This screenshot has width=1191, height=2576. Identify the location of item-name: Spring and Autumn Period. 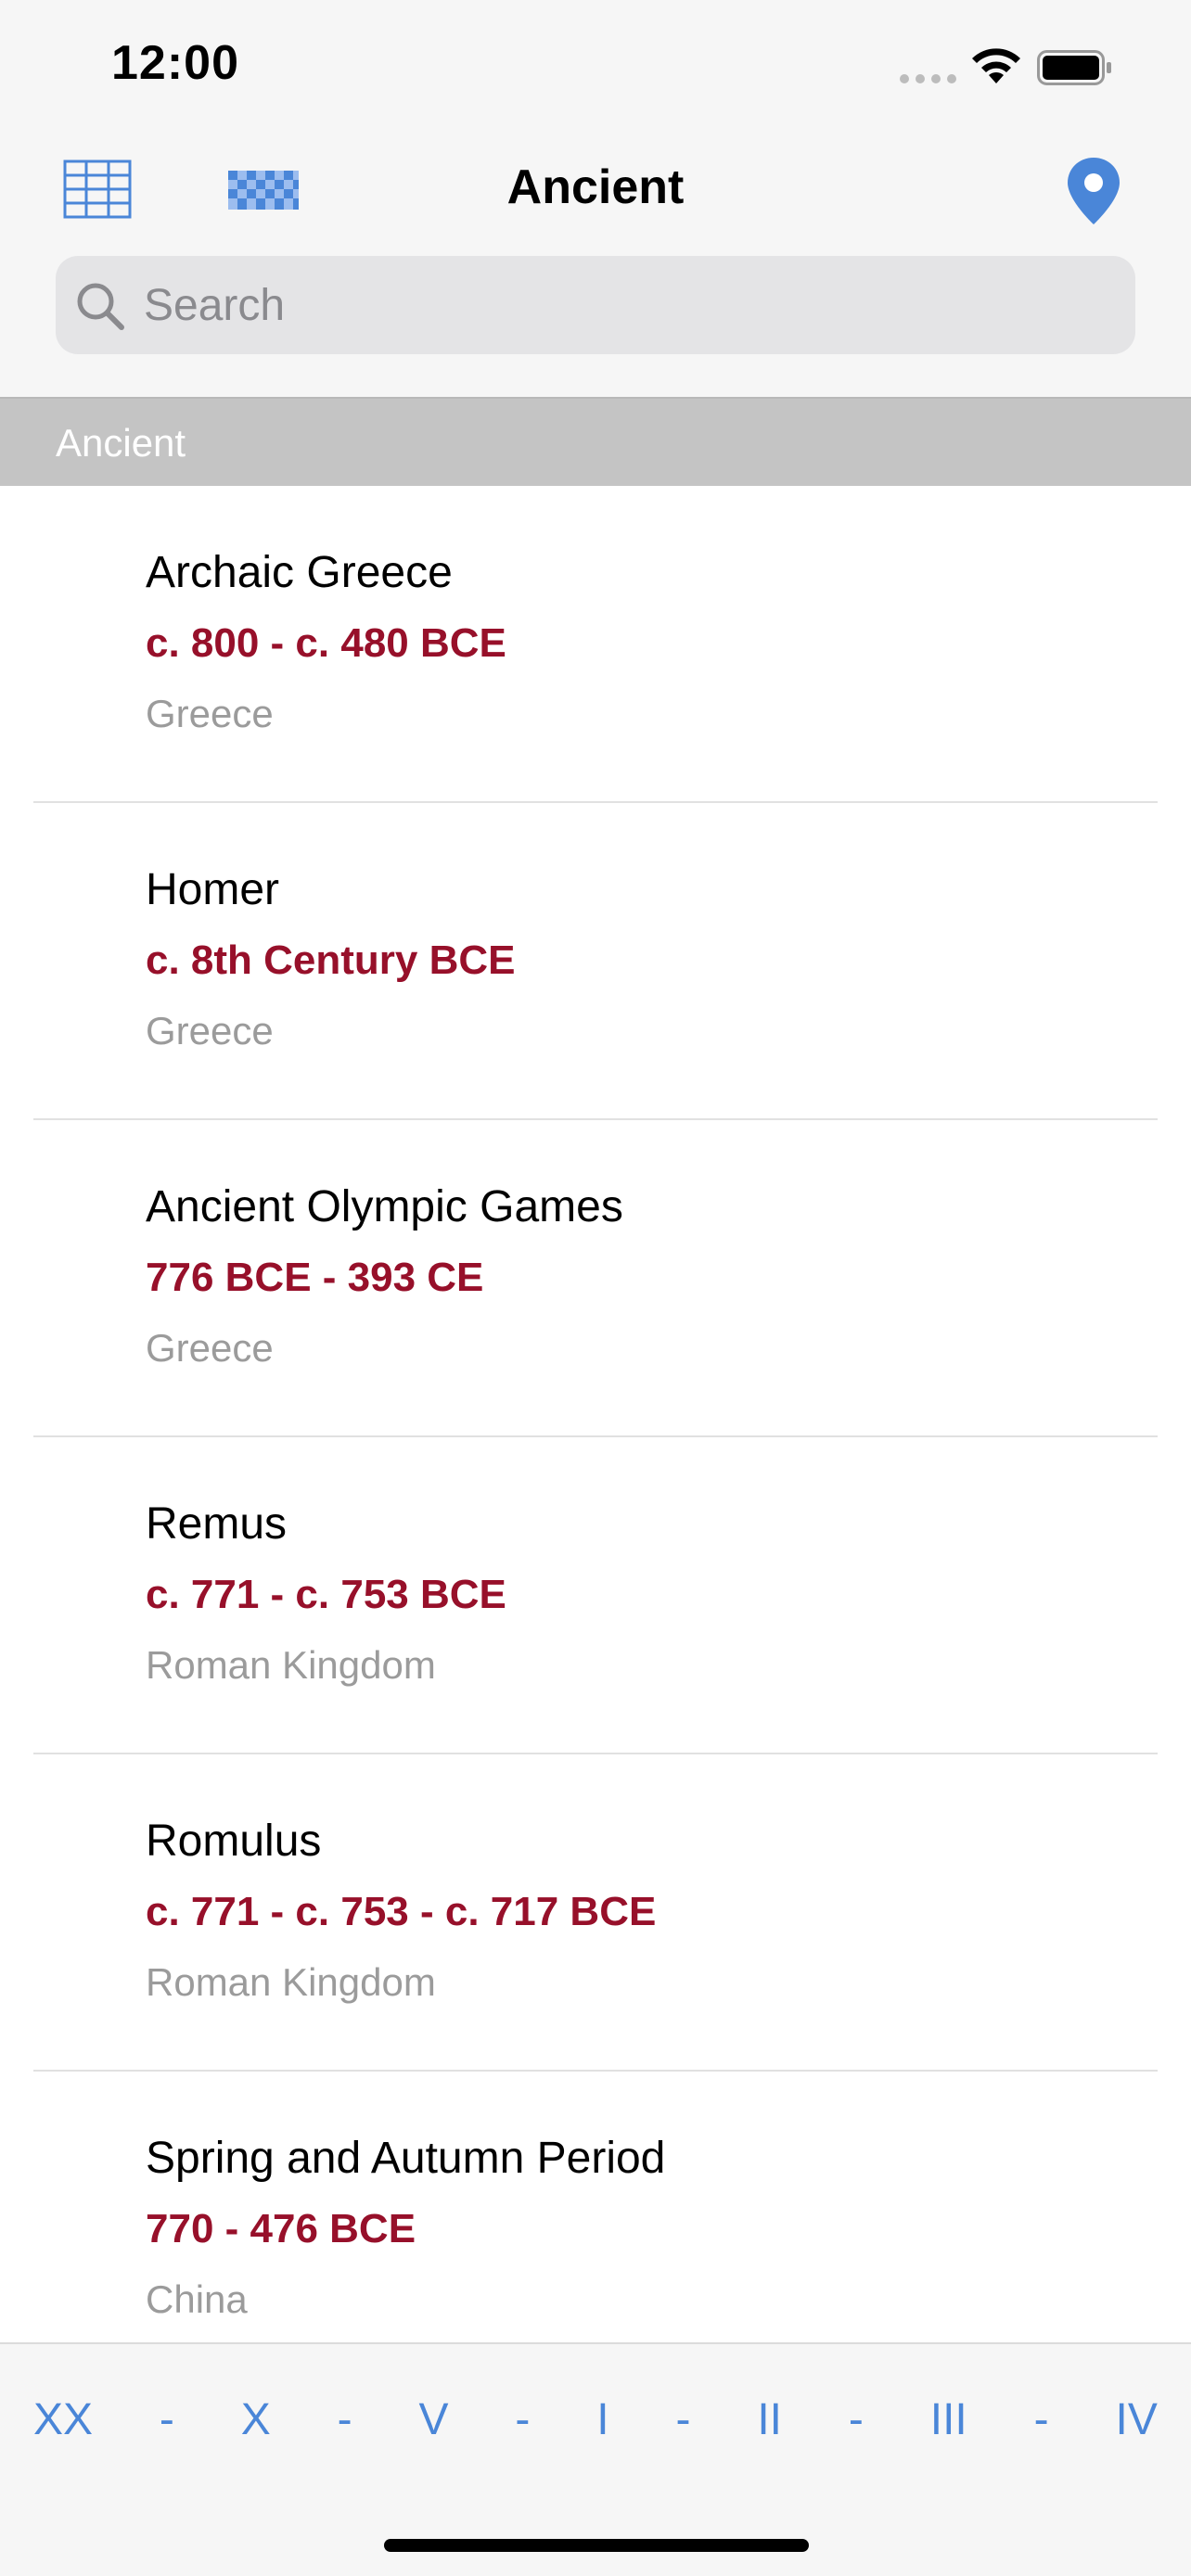
(406, 2158).